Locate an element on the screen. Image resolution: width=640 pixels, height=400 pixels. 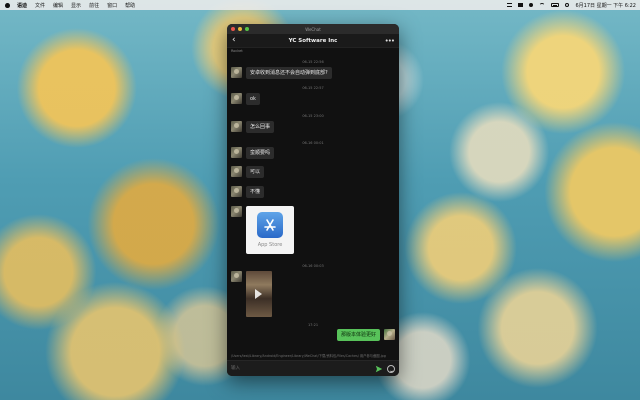
menu-app-name: 语迪 is located at coordinates (22, 5).